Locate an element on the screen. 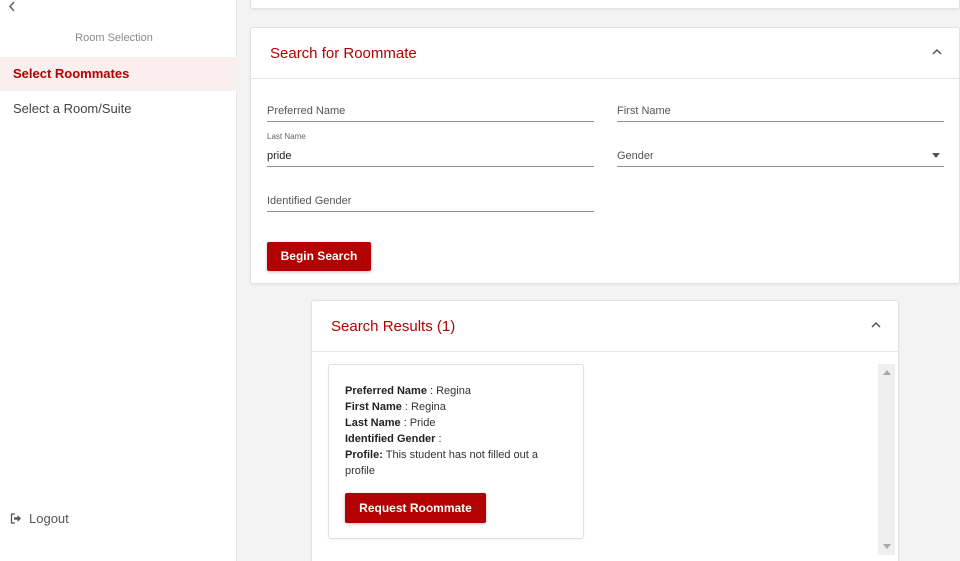 This screenshot has height=561, width=960. chevron-left-icon is located at coordinates (11, 6).